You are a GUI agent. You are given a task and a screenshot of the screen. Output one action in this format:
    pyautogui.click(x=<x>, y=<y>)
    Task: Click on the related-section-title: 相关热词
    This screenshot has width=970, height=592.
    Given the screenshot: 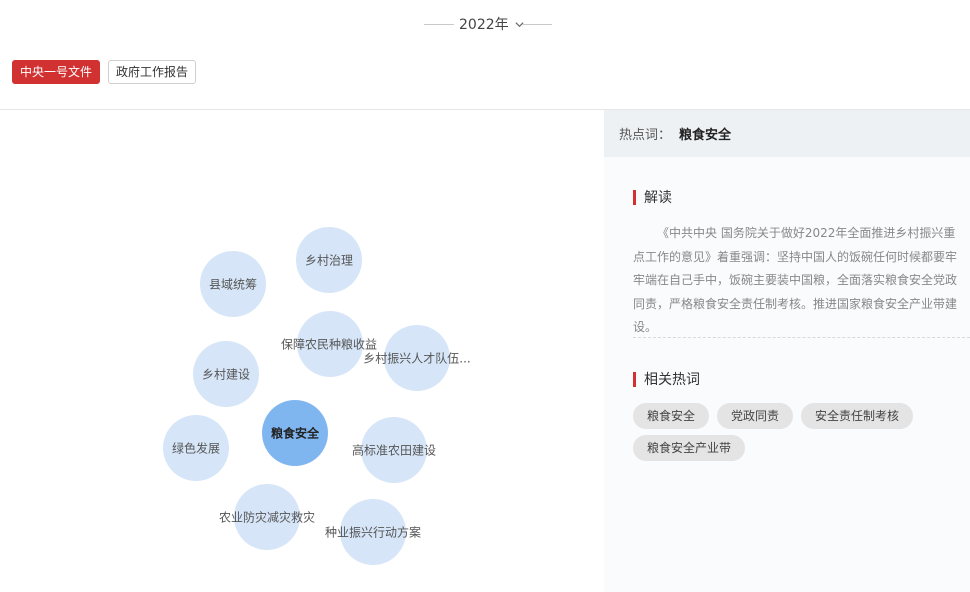 What is the action you would take?
    pyautogui.click(x=666, y=379)
    